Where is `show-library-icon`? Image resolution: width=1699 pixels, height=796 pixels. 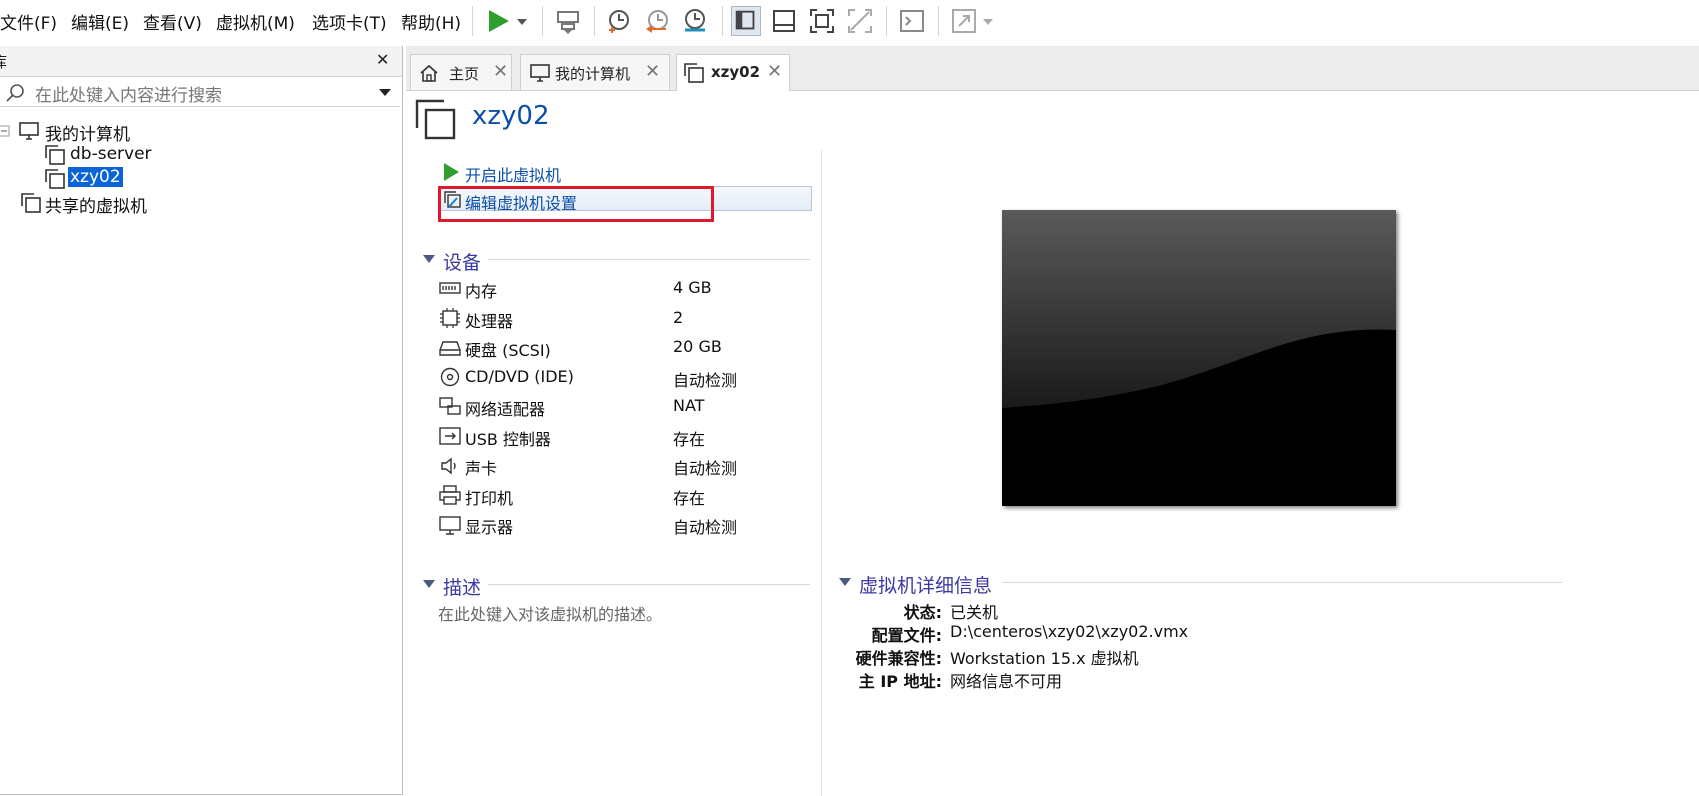
show-library-icon is located at coordinates (745, 20).